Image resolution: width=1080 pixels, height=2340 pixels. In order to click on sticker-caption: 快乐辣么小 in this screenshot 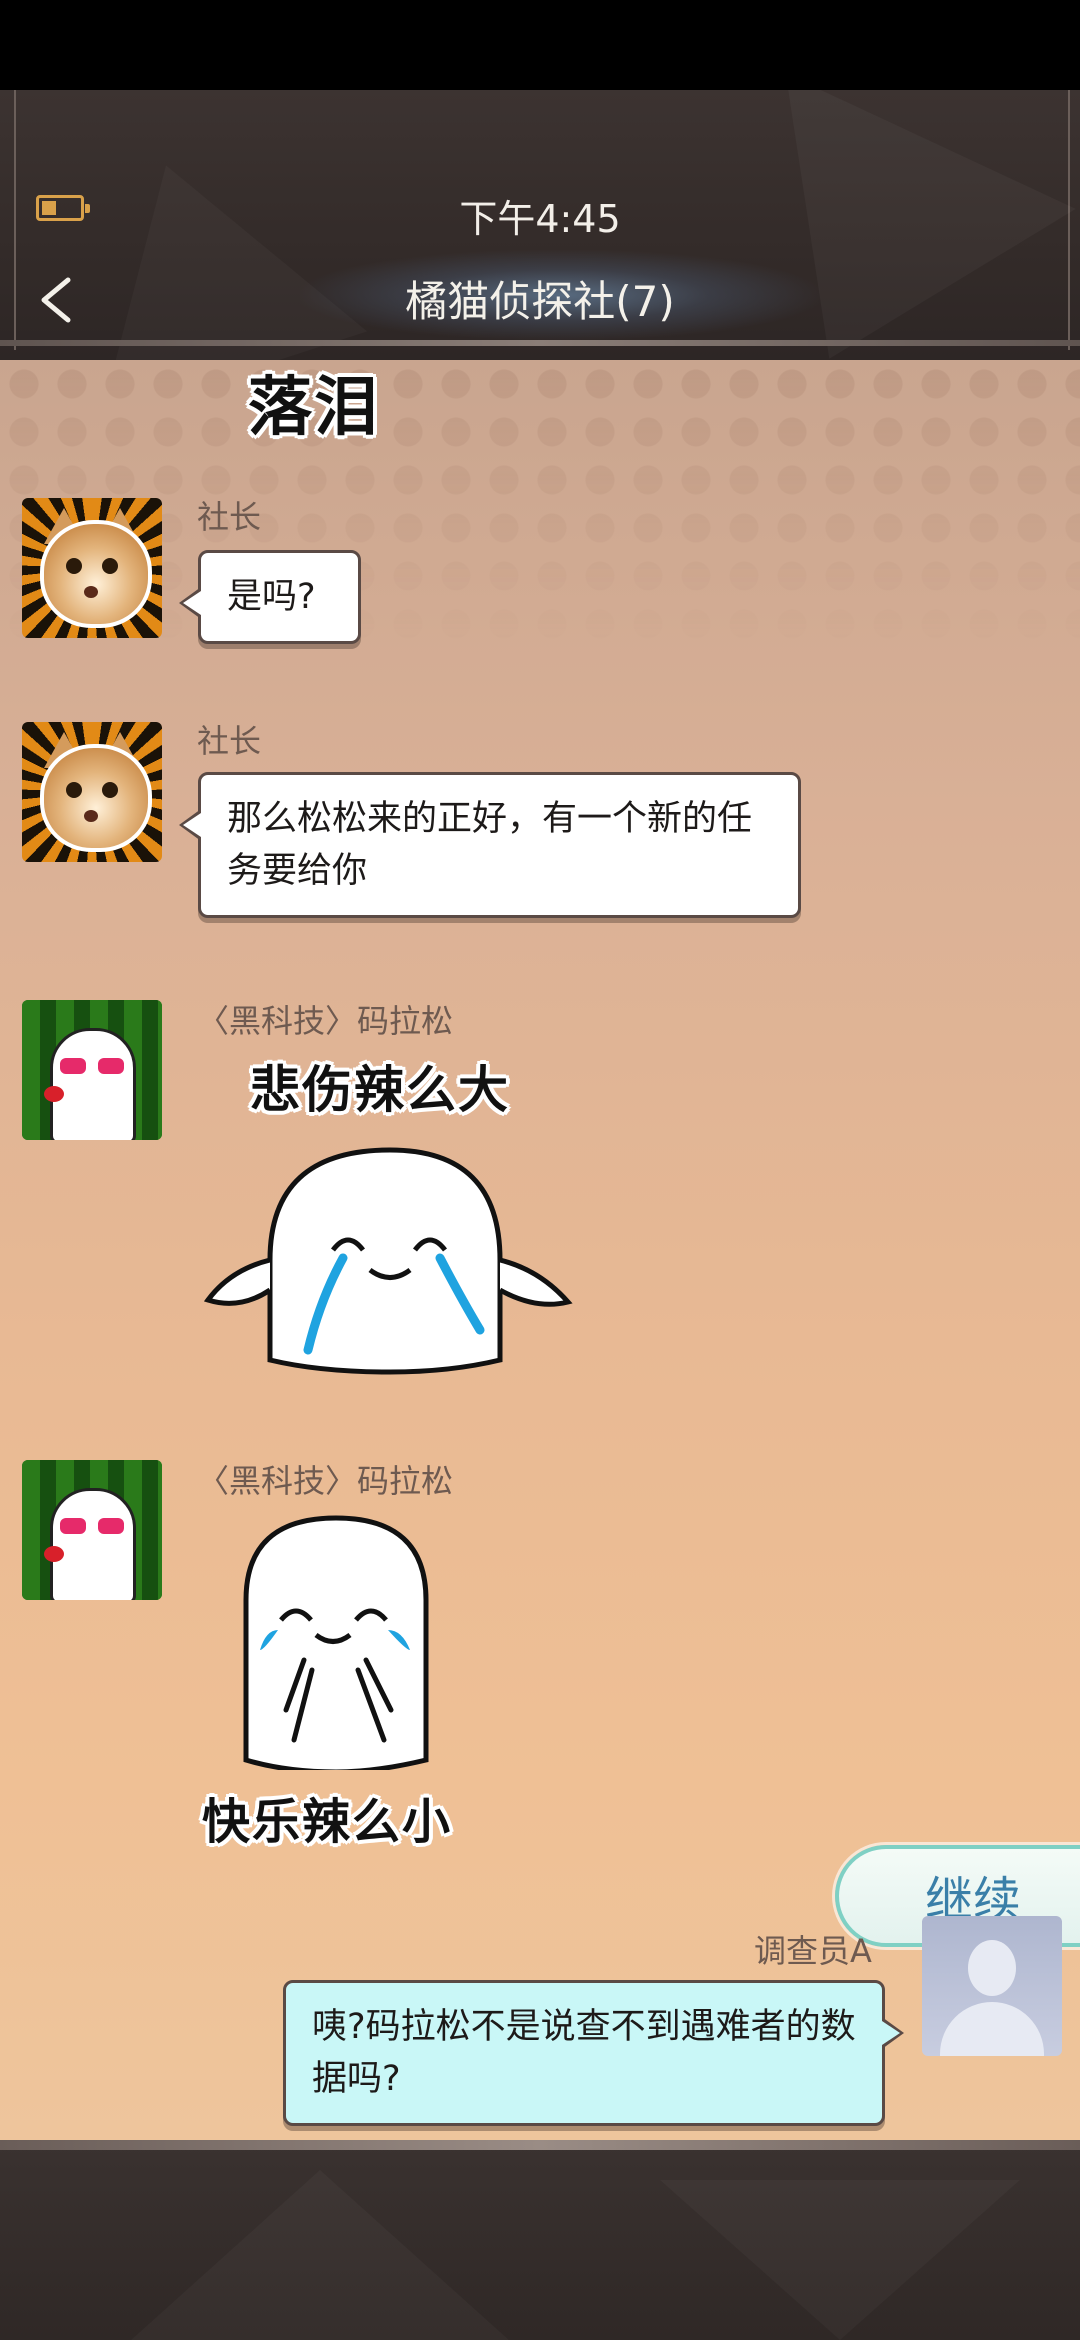, I will do `click(327, 1822)`.